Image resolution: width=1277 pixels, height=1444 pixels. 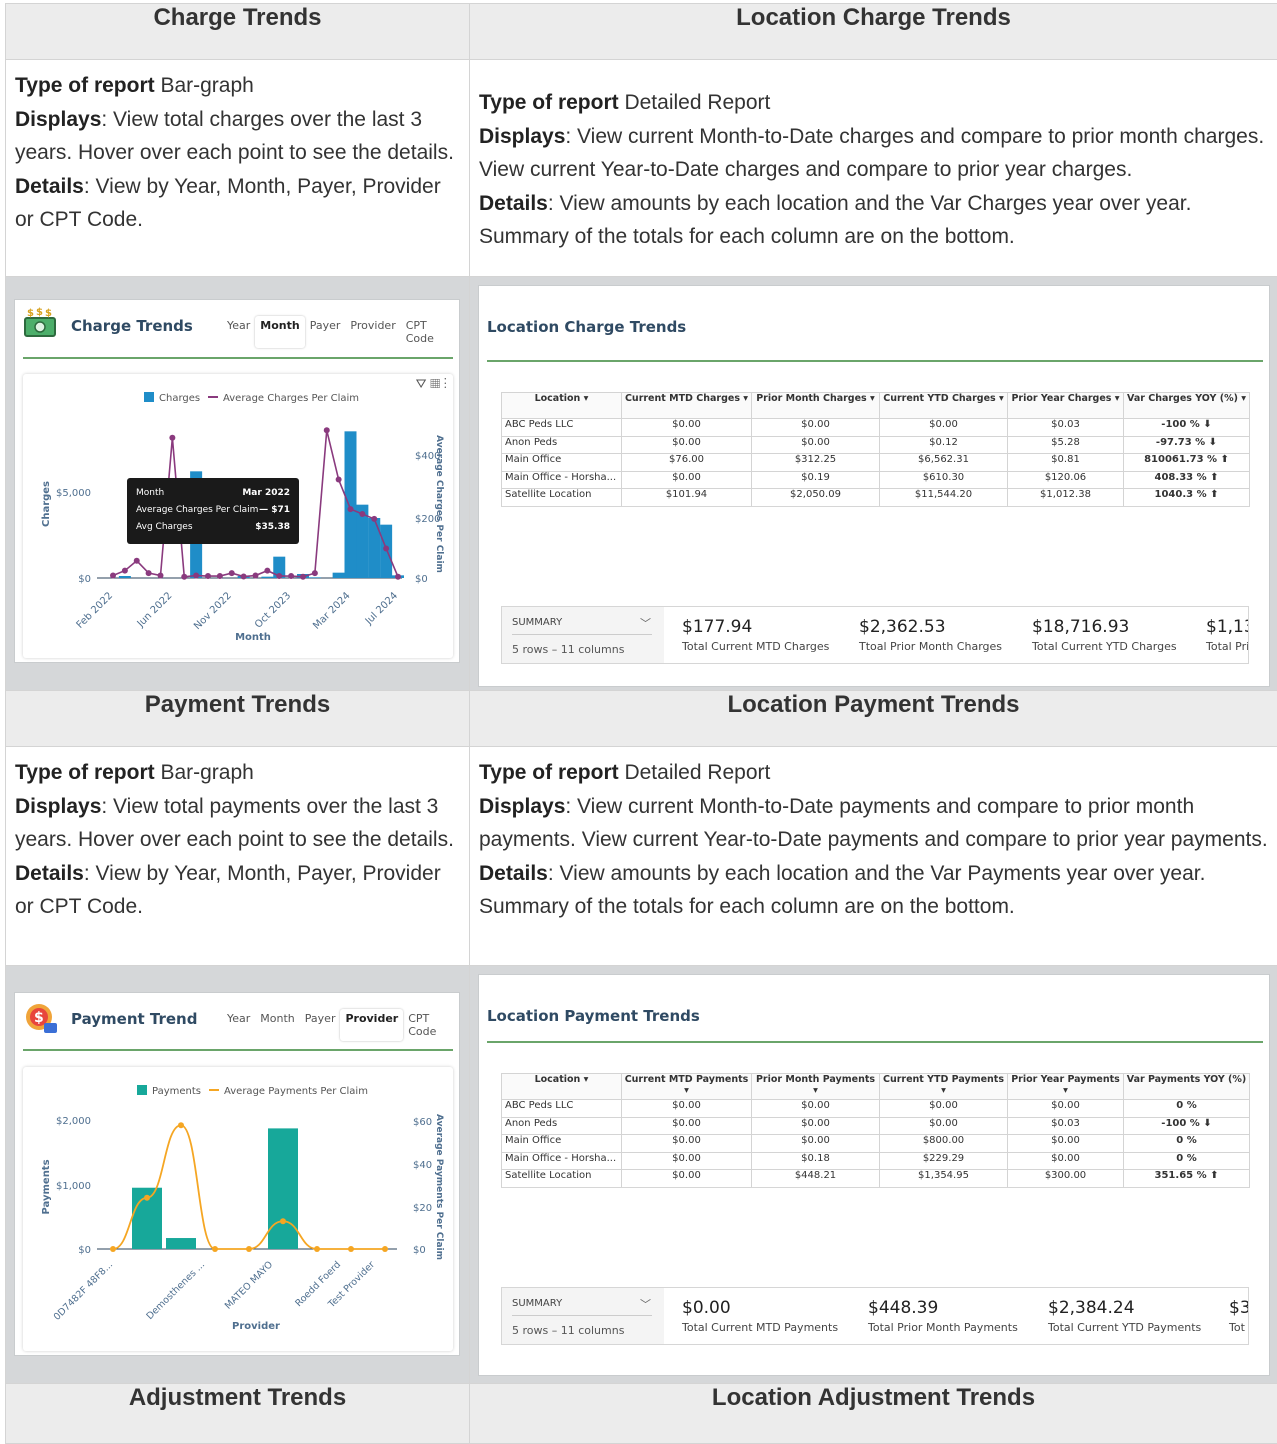 I want to click on table-cell: 810061.73 % ⬆, so click(x=1187, y=463).